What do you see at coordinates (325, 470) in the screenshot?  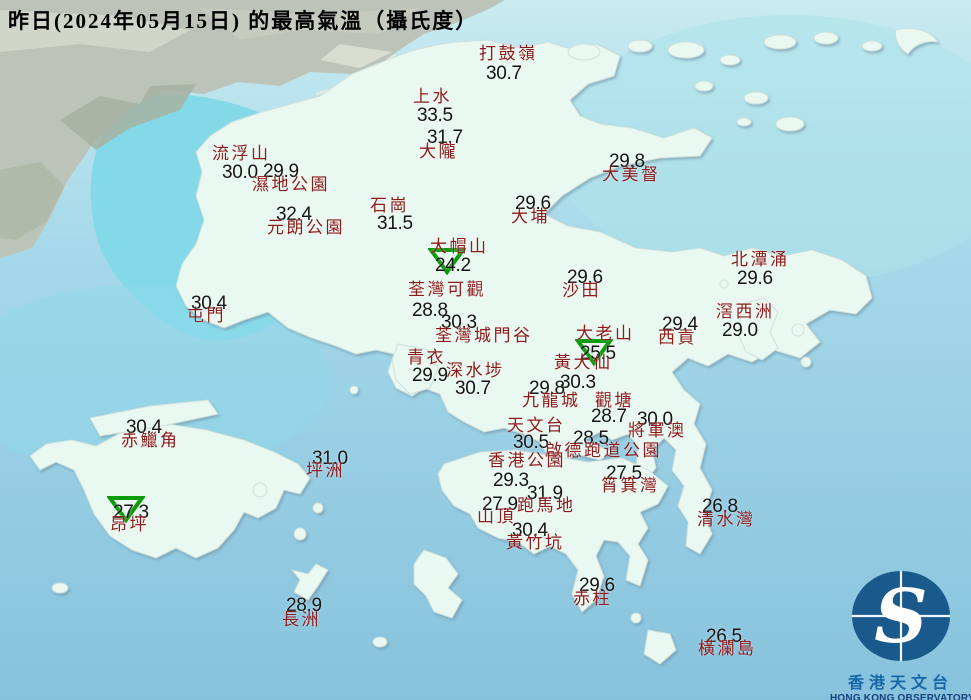 I see `station-name: 坪洲` at bounding box center [325, 470].